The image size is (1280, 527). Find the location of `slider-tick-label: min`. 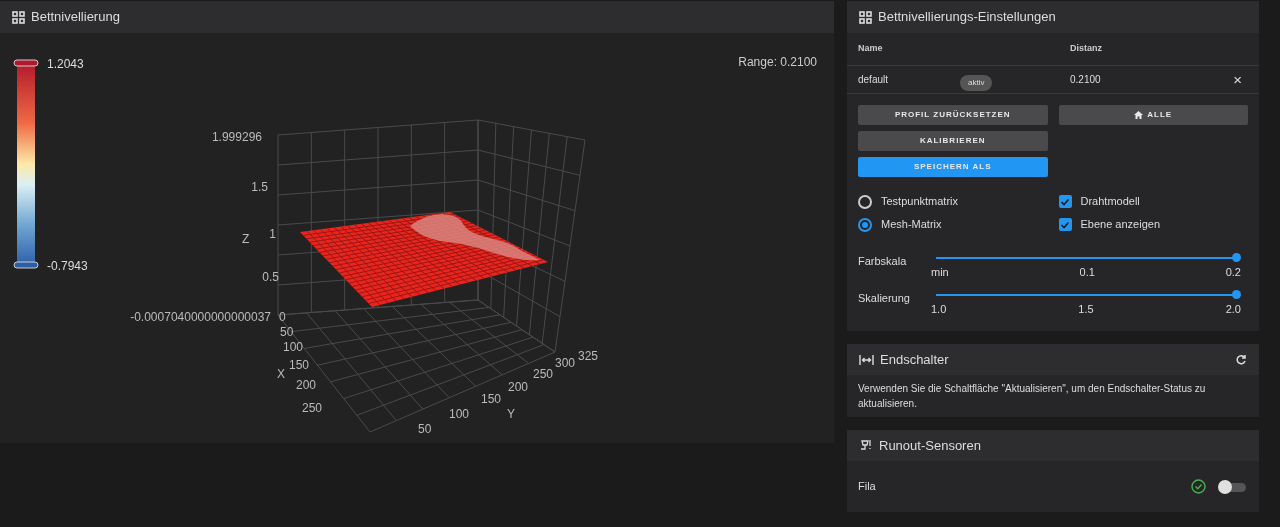

slider-tick-label: min is located at coordinates (940, 272).